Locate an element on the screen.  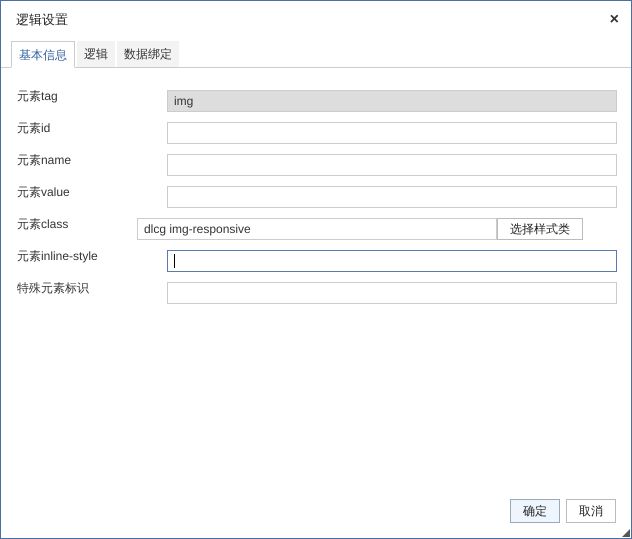
window-title: 逻辑设置 is located at coordinates (42, 20).